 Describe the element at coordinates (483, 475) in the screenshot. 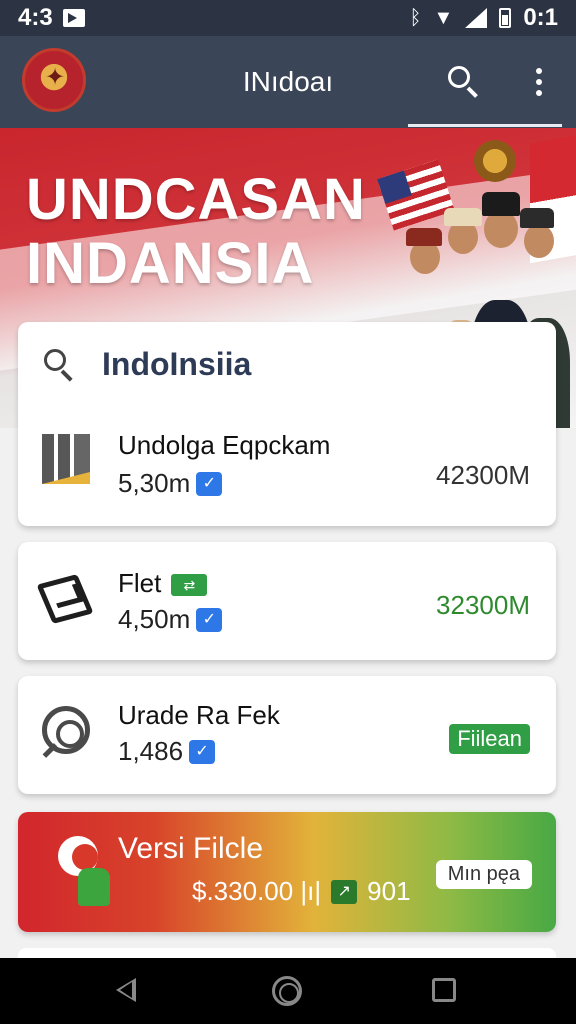

I see `list-item-value: 42300M` at that location.